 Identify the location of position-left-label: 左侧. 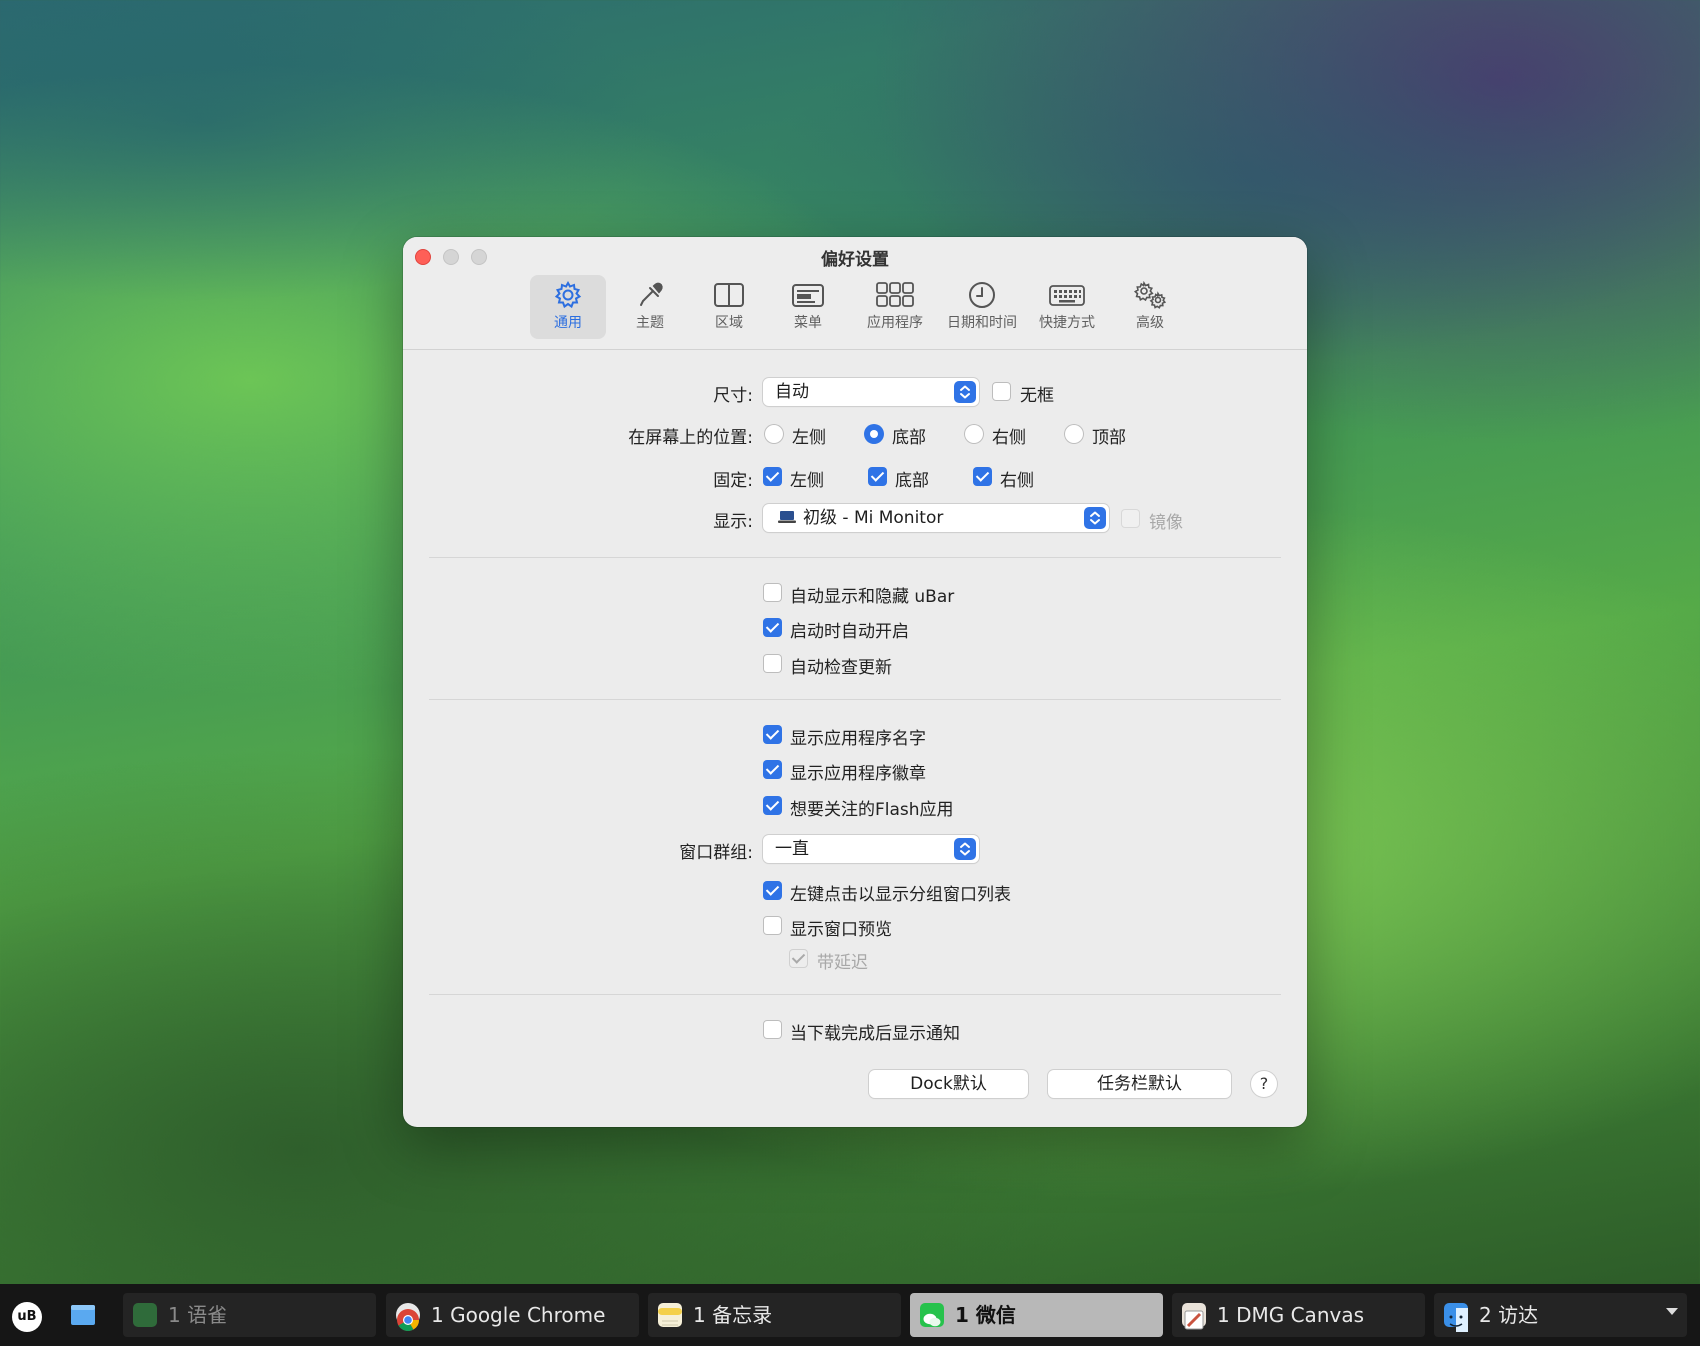
(809, 438).